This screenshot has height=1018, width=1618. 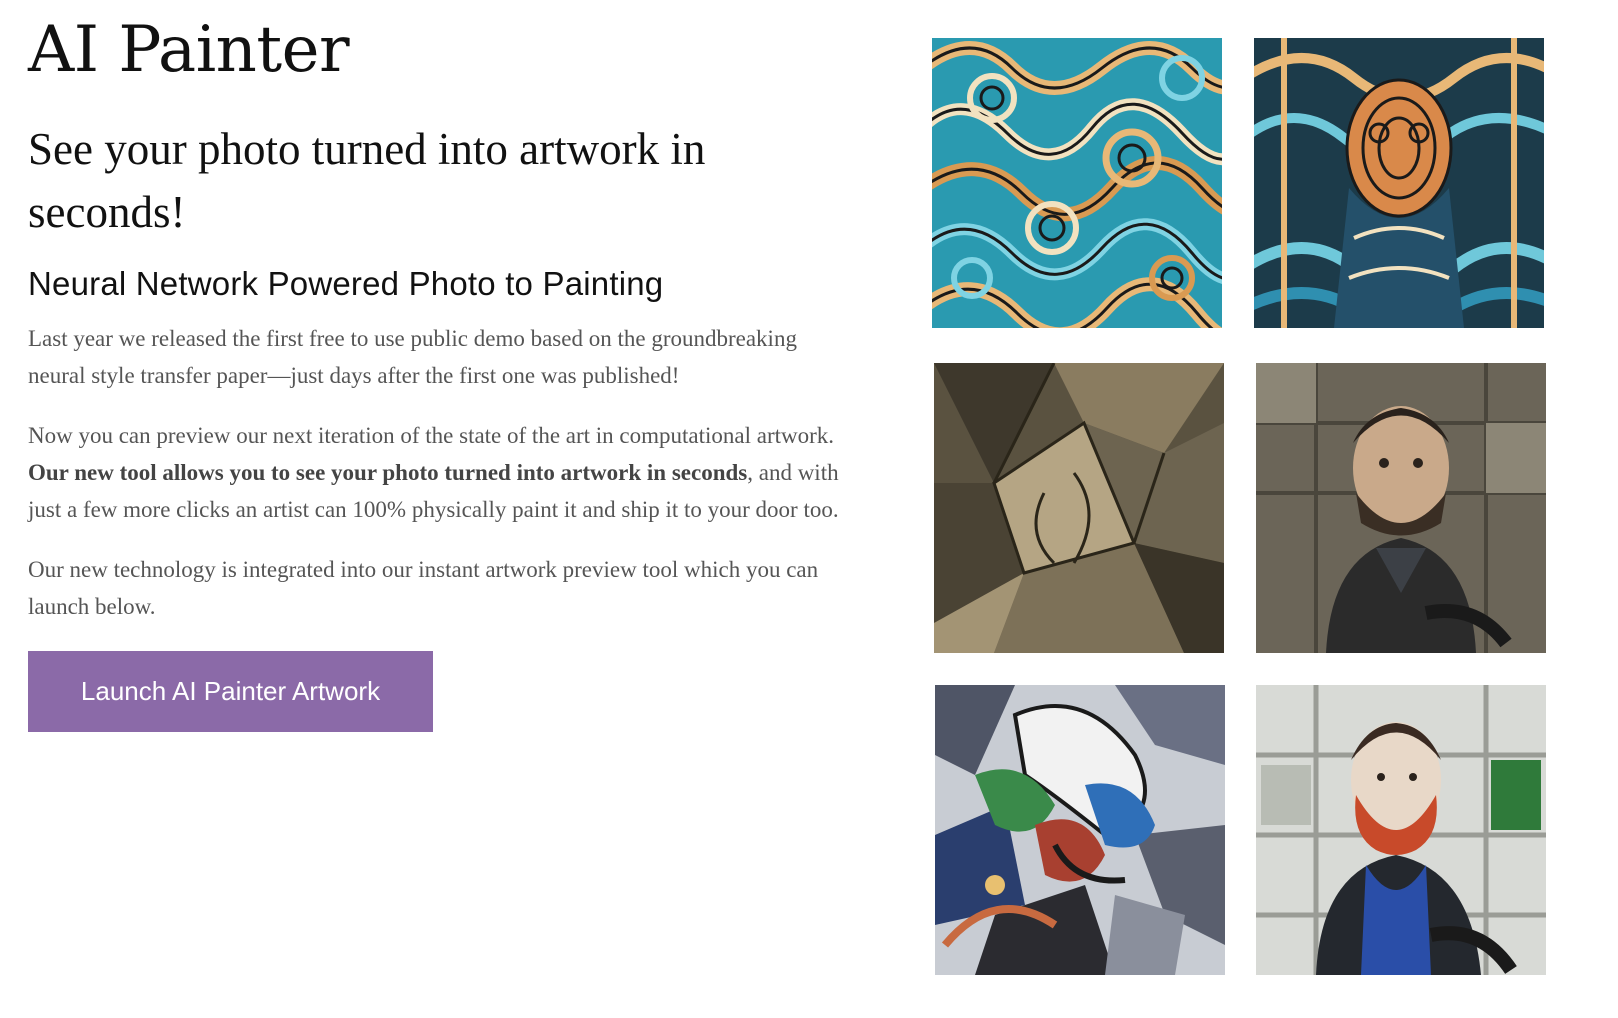 I want to click on swirl-portrait-image, so click(x=1399, y=183).